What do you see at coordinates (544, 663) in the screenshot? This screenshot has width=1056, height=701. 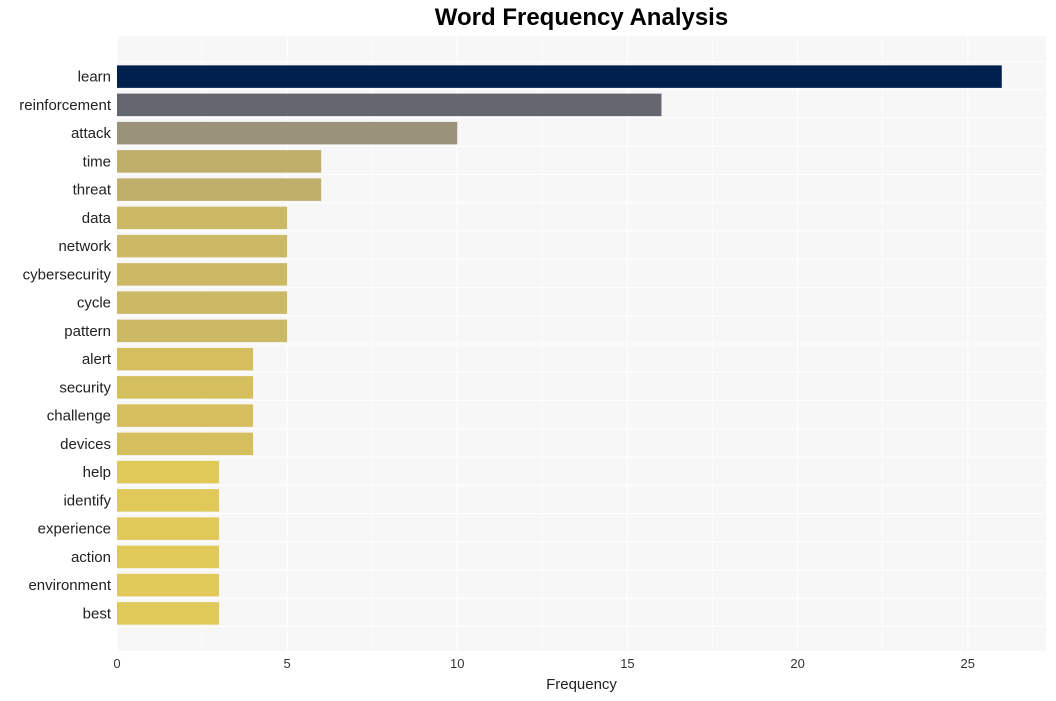 I see `x-tick-labels: 0 5 10 15 20 25` at bounding box center [544, 663].